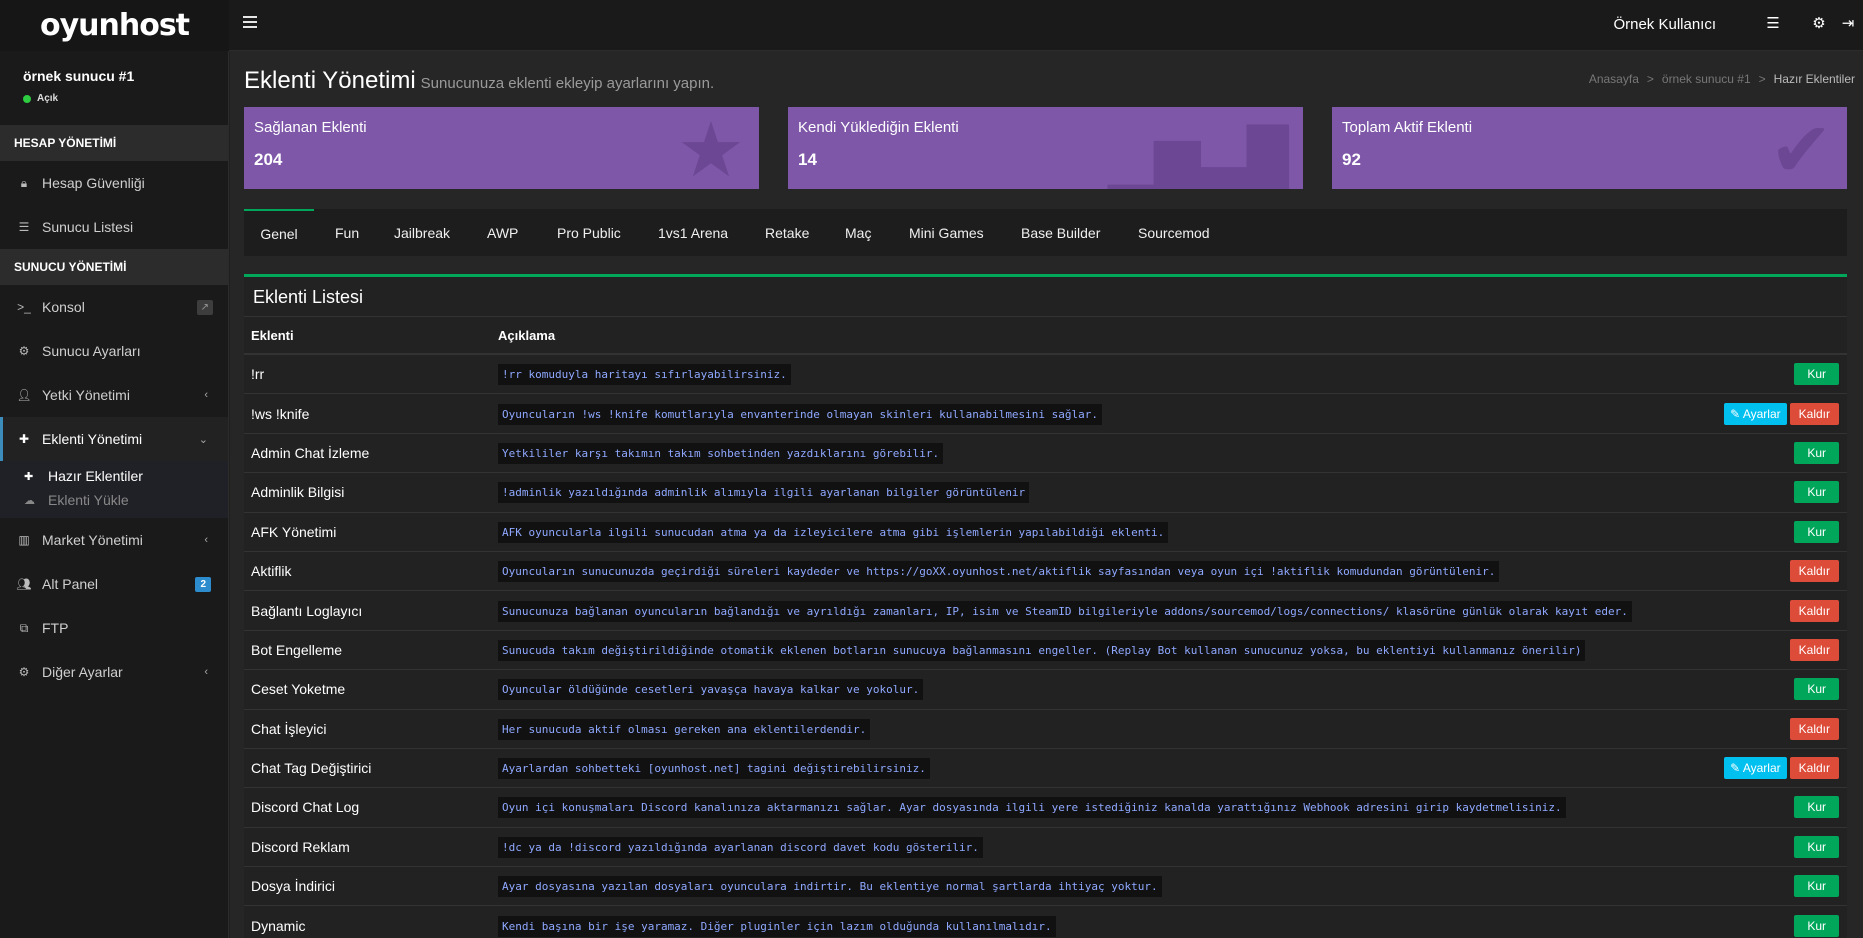 The height and width of the screenshot is (938, 1863). What do you see at coordinates (1174, 232) in the screenshot?
I see `tab-sourcemod: Sourcemod` at bounding box center [1174, 232].